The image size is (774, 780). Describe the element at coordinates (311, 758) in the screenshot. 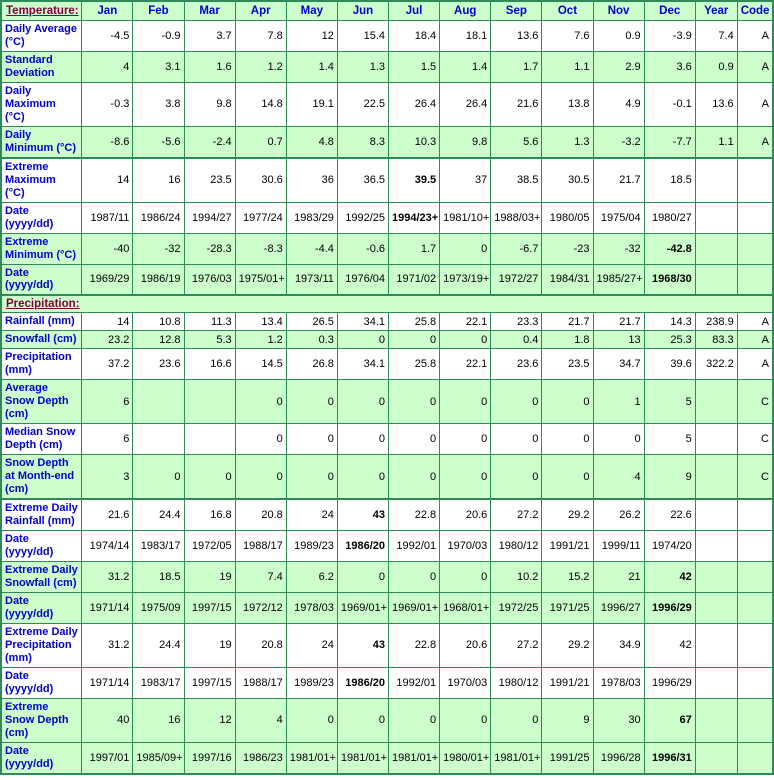

I see `cell-may: 1981/01+` at that location.